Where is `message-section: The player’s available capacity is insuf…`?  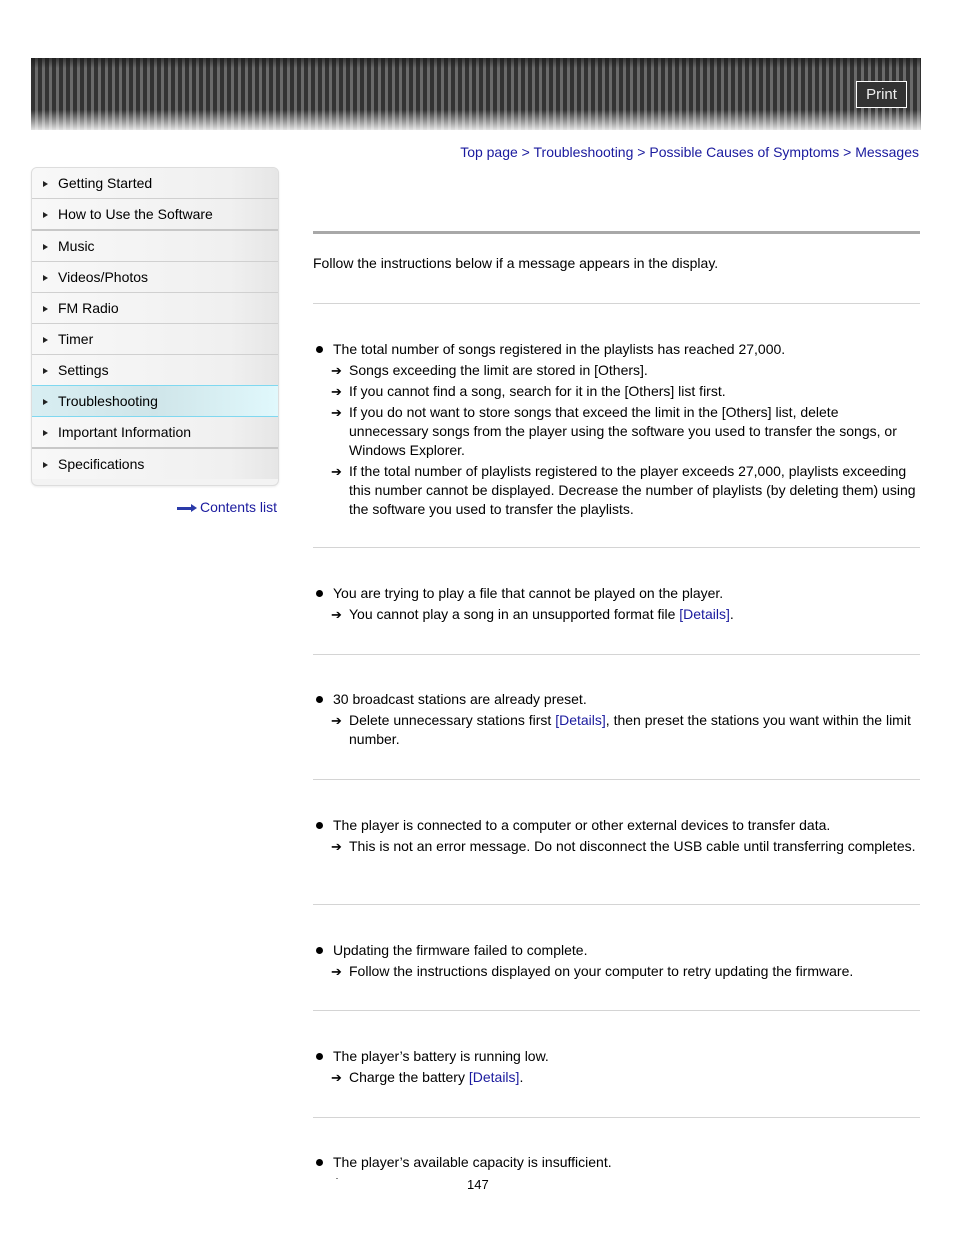
message-section: The player’s available capacity is insuf… is located at coordinates (616, 1163).